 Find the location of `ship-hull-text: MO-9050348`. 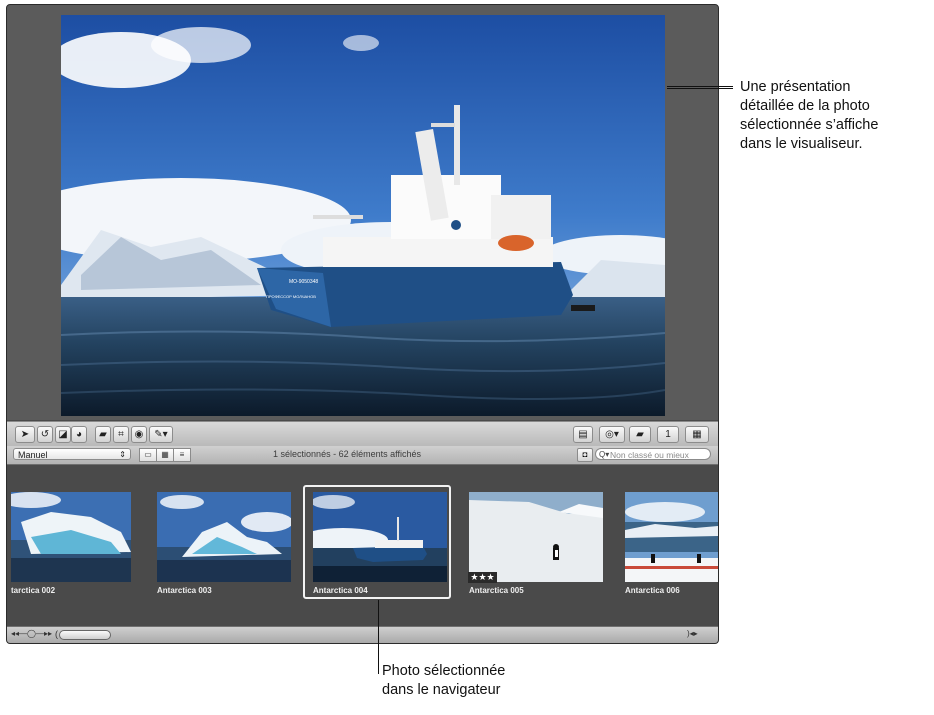

ship-hull-text: MO-9050348 is located at coordinates (303, 282).